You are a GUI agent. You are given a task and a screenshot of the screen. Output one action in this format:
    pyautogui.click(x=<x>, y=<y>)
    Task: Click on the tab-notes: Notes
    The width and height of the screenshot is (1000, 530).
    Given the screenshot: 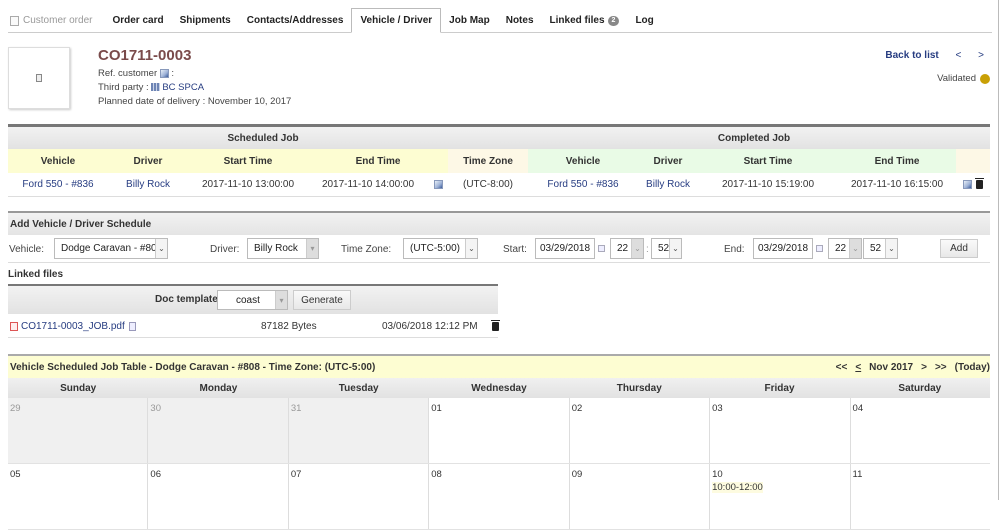 What is the action you would take?
    pyautogui.click(x=520, y=20)
    